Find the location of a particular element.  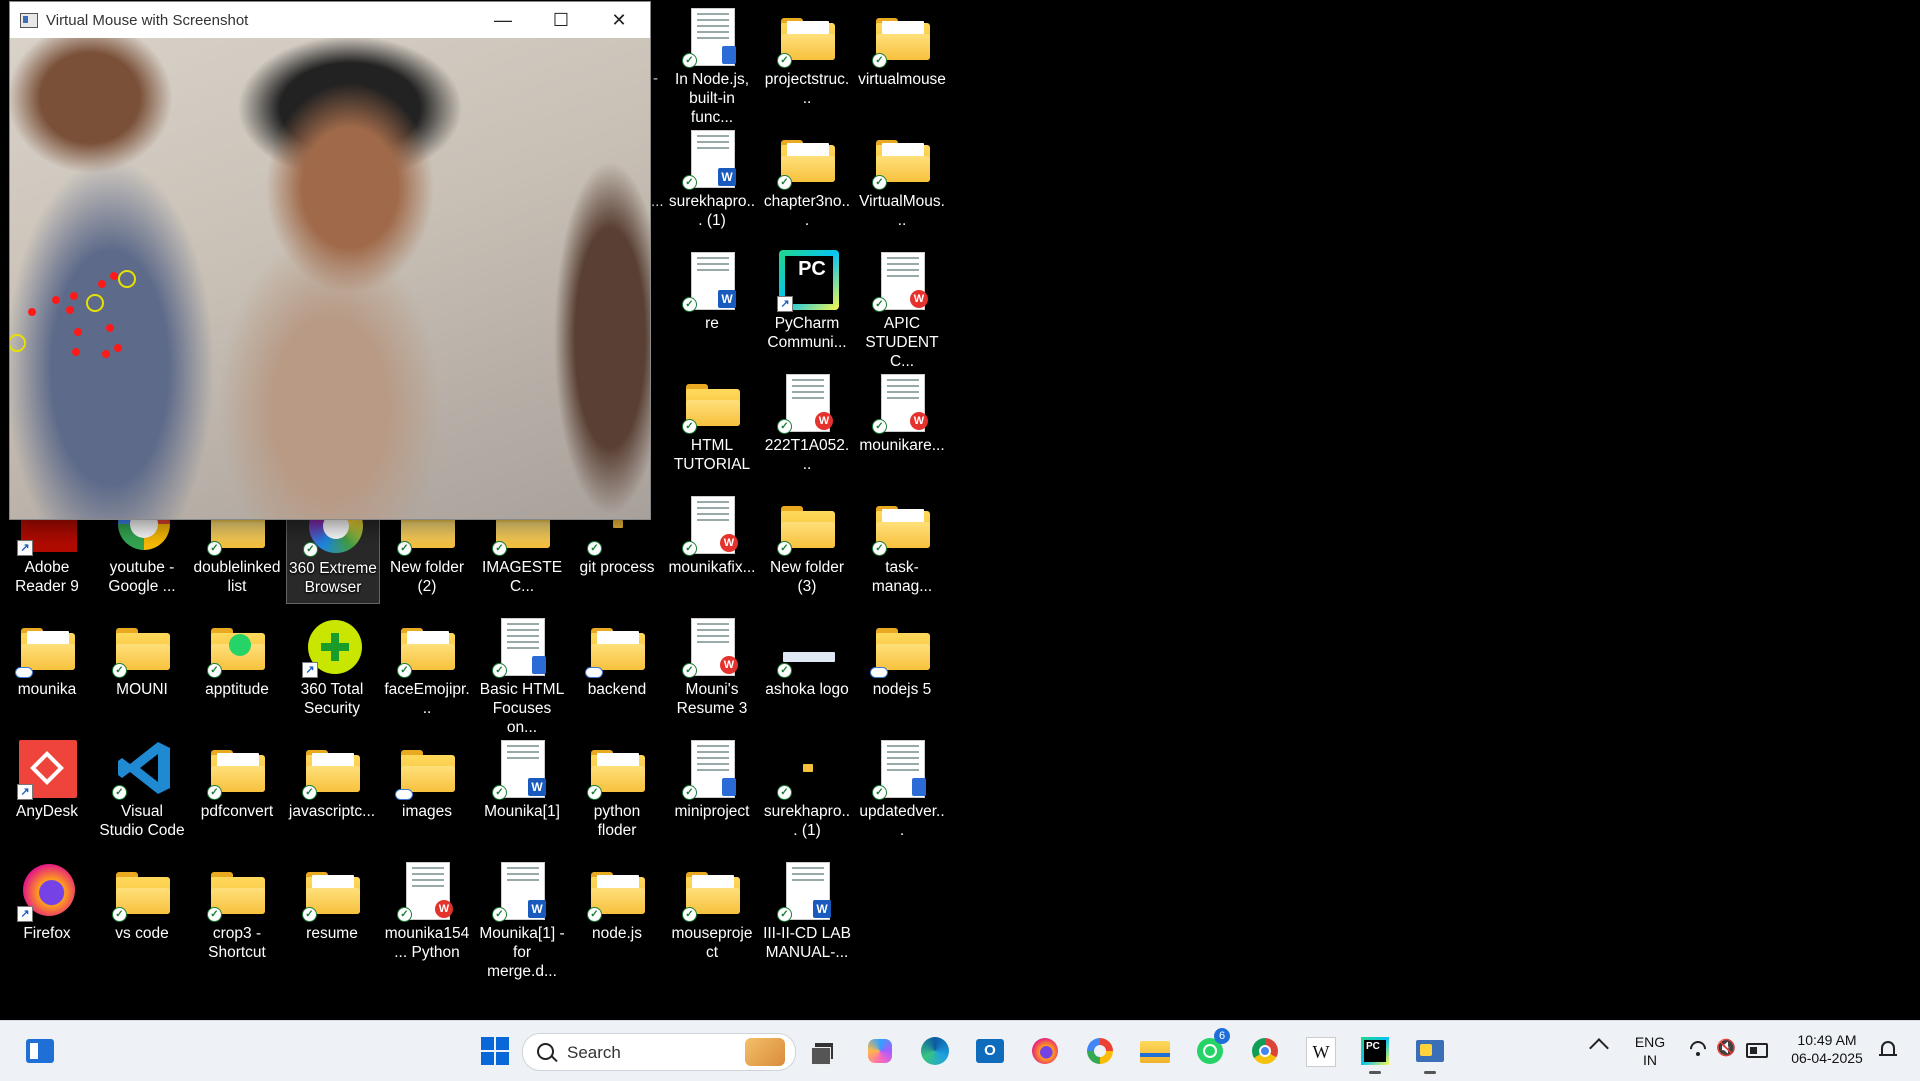

edge-icon is located at coordinates (935, 1051).